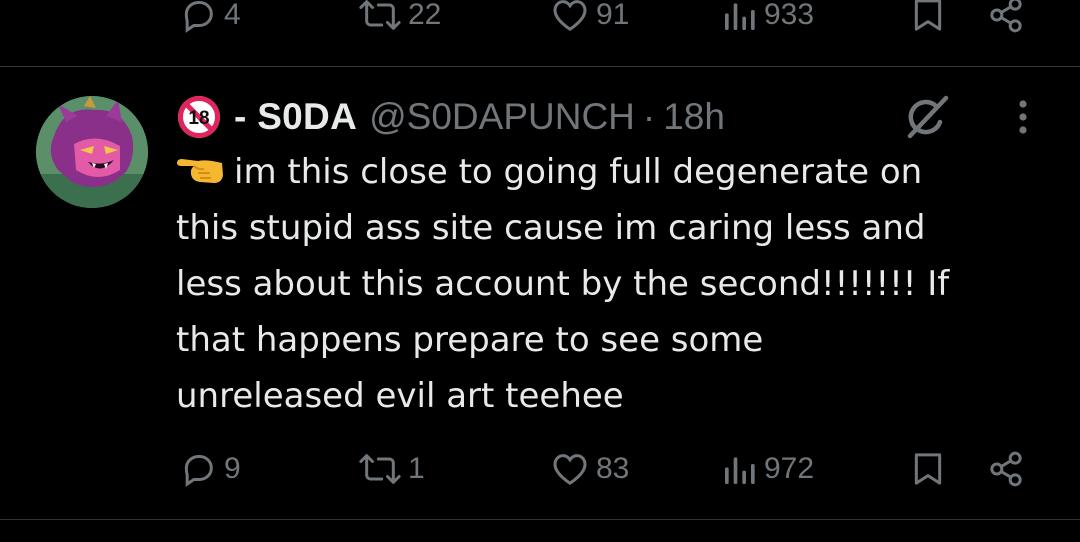  What do you see at coordinates (1023, 117) in the screenshot?
I see `more-icon` at bounding box center [1023, 117].